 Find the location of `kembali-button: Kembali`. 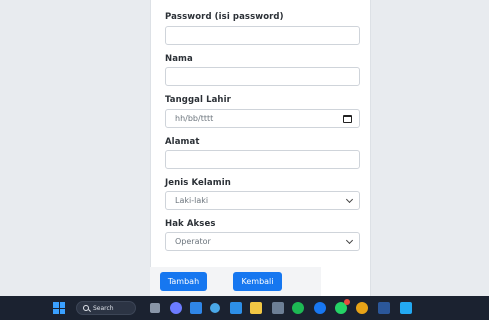

kembali-button: Kembali is located at coordinates (257, 281).